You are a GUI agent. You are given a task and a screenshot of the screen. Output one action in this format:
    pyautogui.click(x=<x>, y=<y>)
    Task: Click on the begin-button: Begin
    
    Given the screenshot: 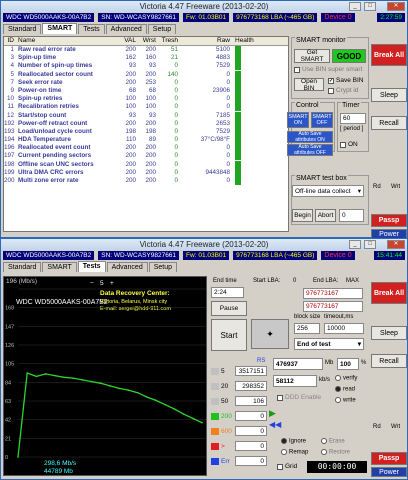 What is the action you would take?
    pyautogui.click(x=302, y=215)
    